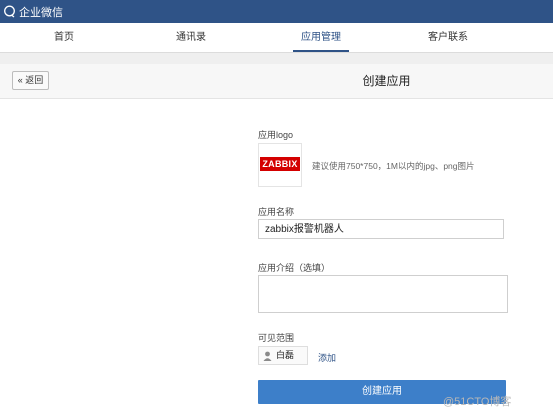 Image resolution: width=553 pixels, height=419 pixels. What do you see at coordinates (386, 81) in the screenshot?
I see `page-title: 创建应用` at bounding box center [386, 81].